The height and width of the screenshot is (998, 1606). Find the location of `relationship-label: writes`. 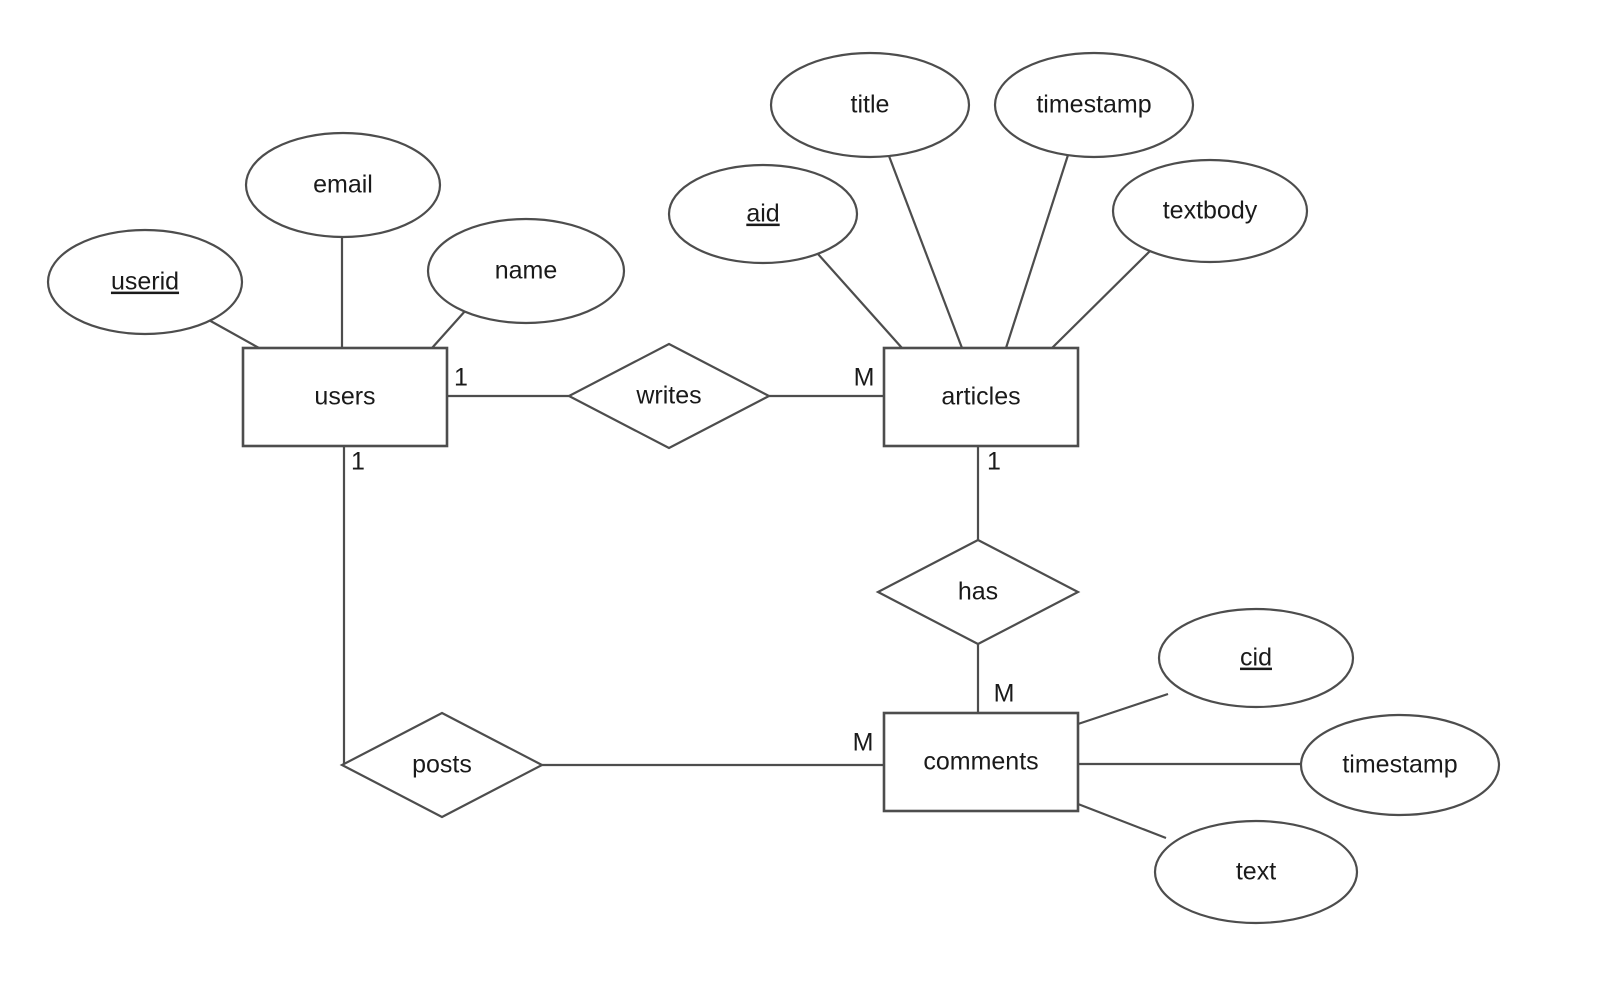

relationship-label: writes is located at coordinates (668, 396).